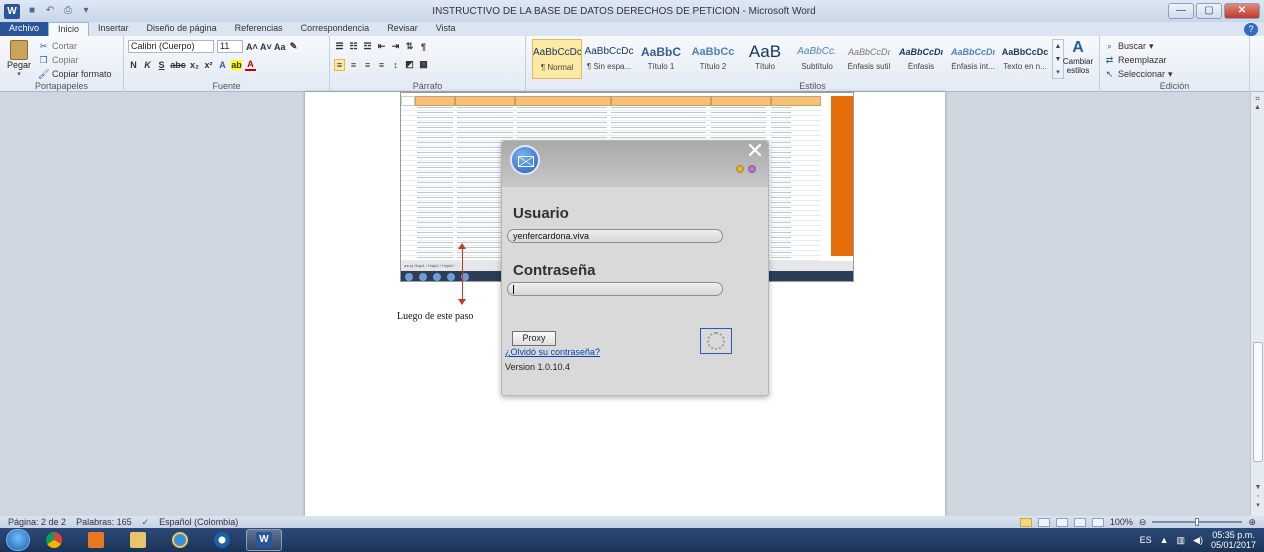 The width and height of the screenshot is (1264, 552). I want to click on font-color-icon: A, so click(250, 65).